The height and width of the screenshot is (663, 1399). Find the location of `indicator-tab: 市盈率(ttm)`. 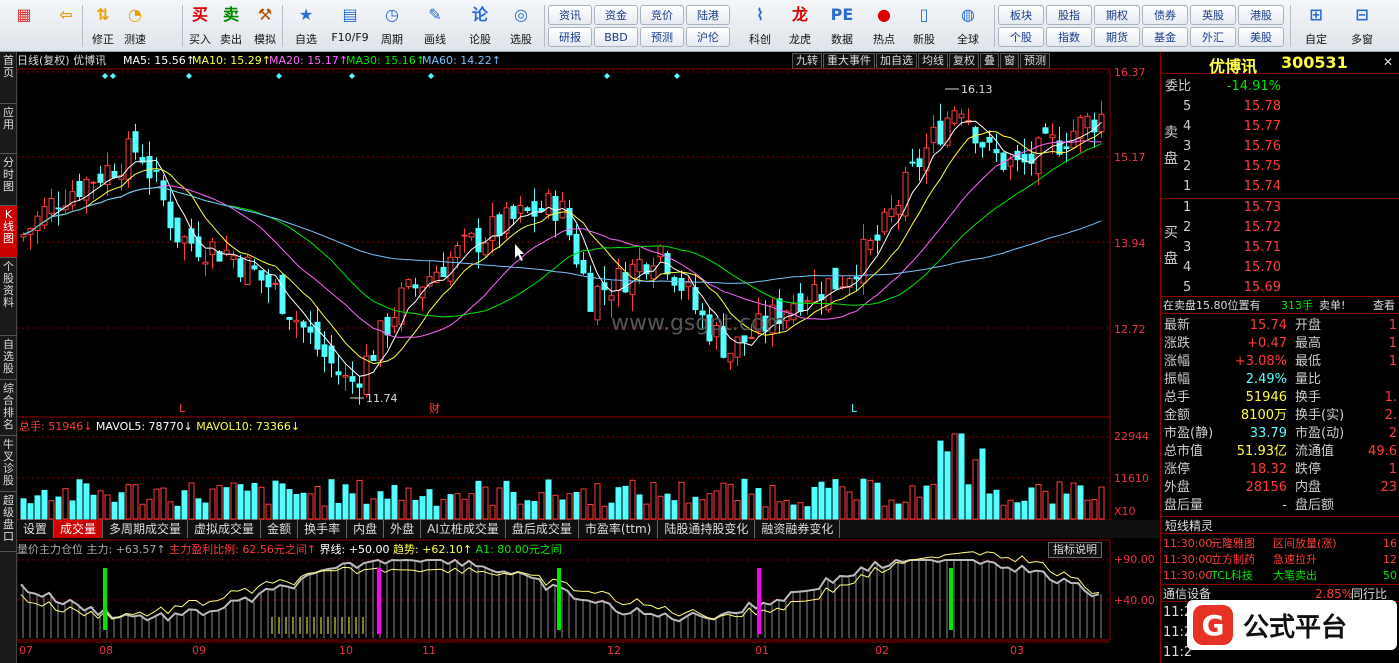

indicator-tab: 市盈率(ttm) is located at coordinates (619, 529).